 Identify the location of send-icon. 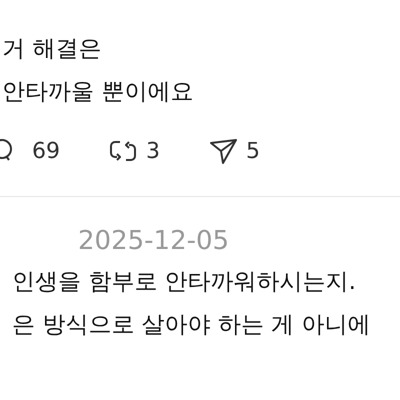
(223, 151).